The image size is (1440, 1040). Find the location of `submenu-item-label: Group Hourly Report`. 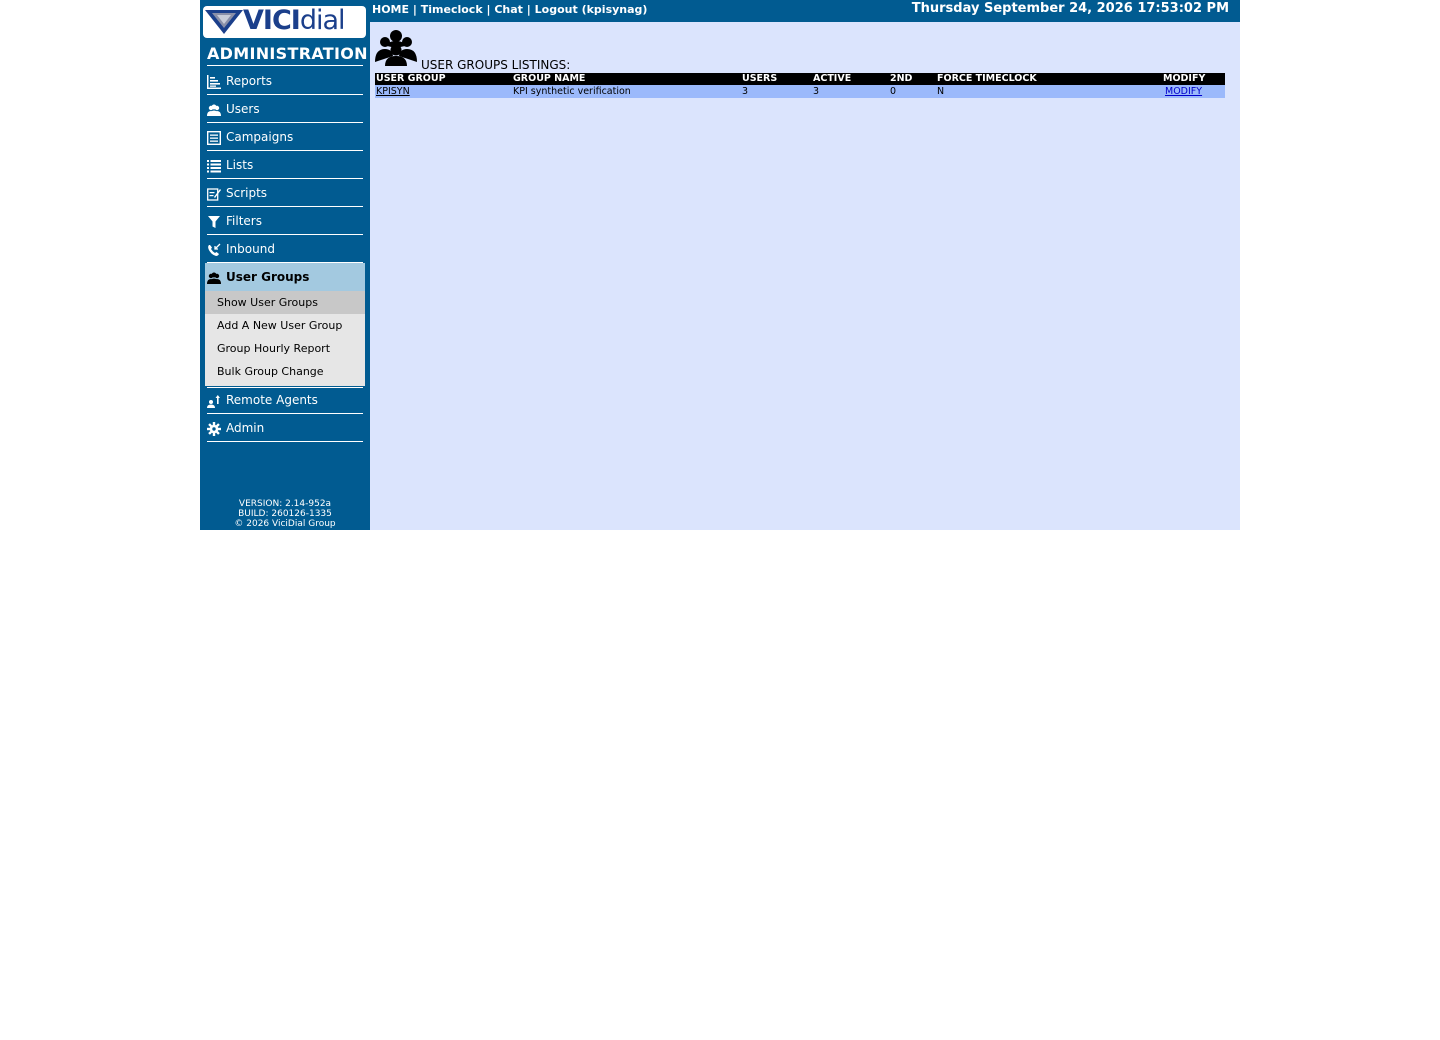

submenu-item-label: Group Hourly Report is located at coordinates (274, 348).